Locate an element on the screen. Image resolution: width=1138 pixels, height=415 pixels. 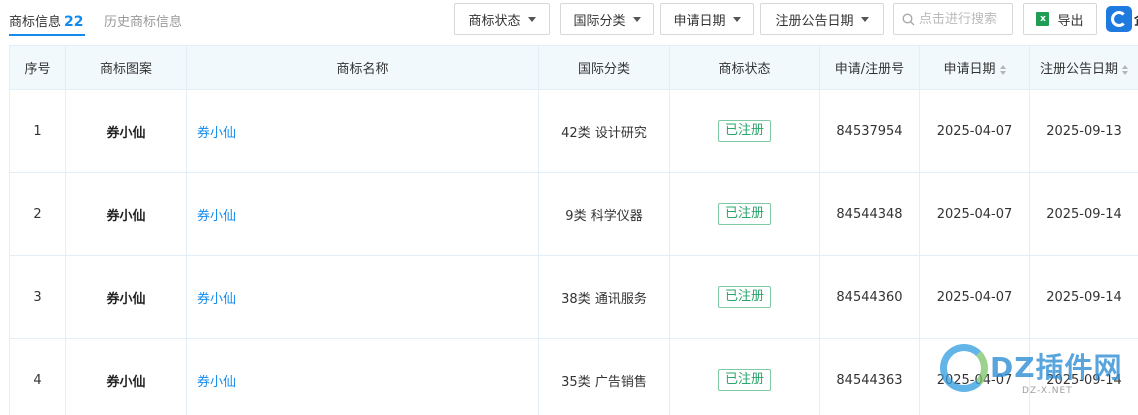
intl-class-filter-dropdown: 国际分类 is located at coordinates (607, 19).